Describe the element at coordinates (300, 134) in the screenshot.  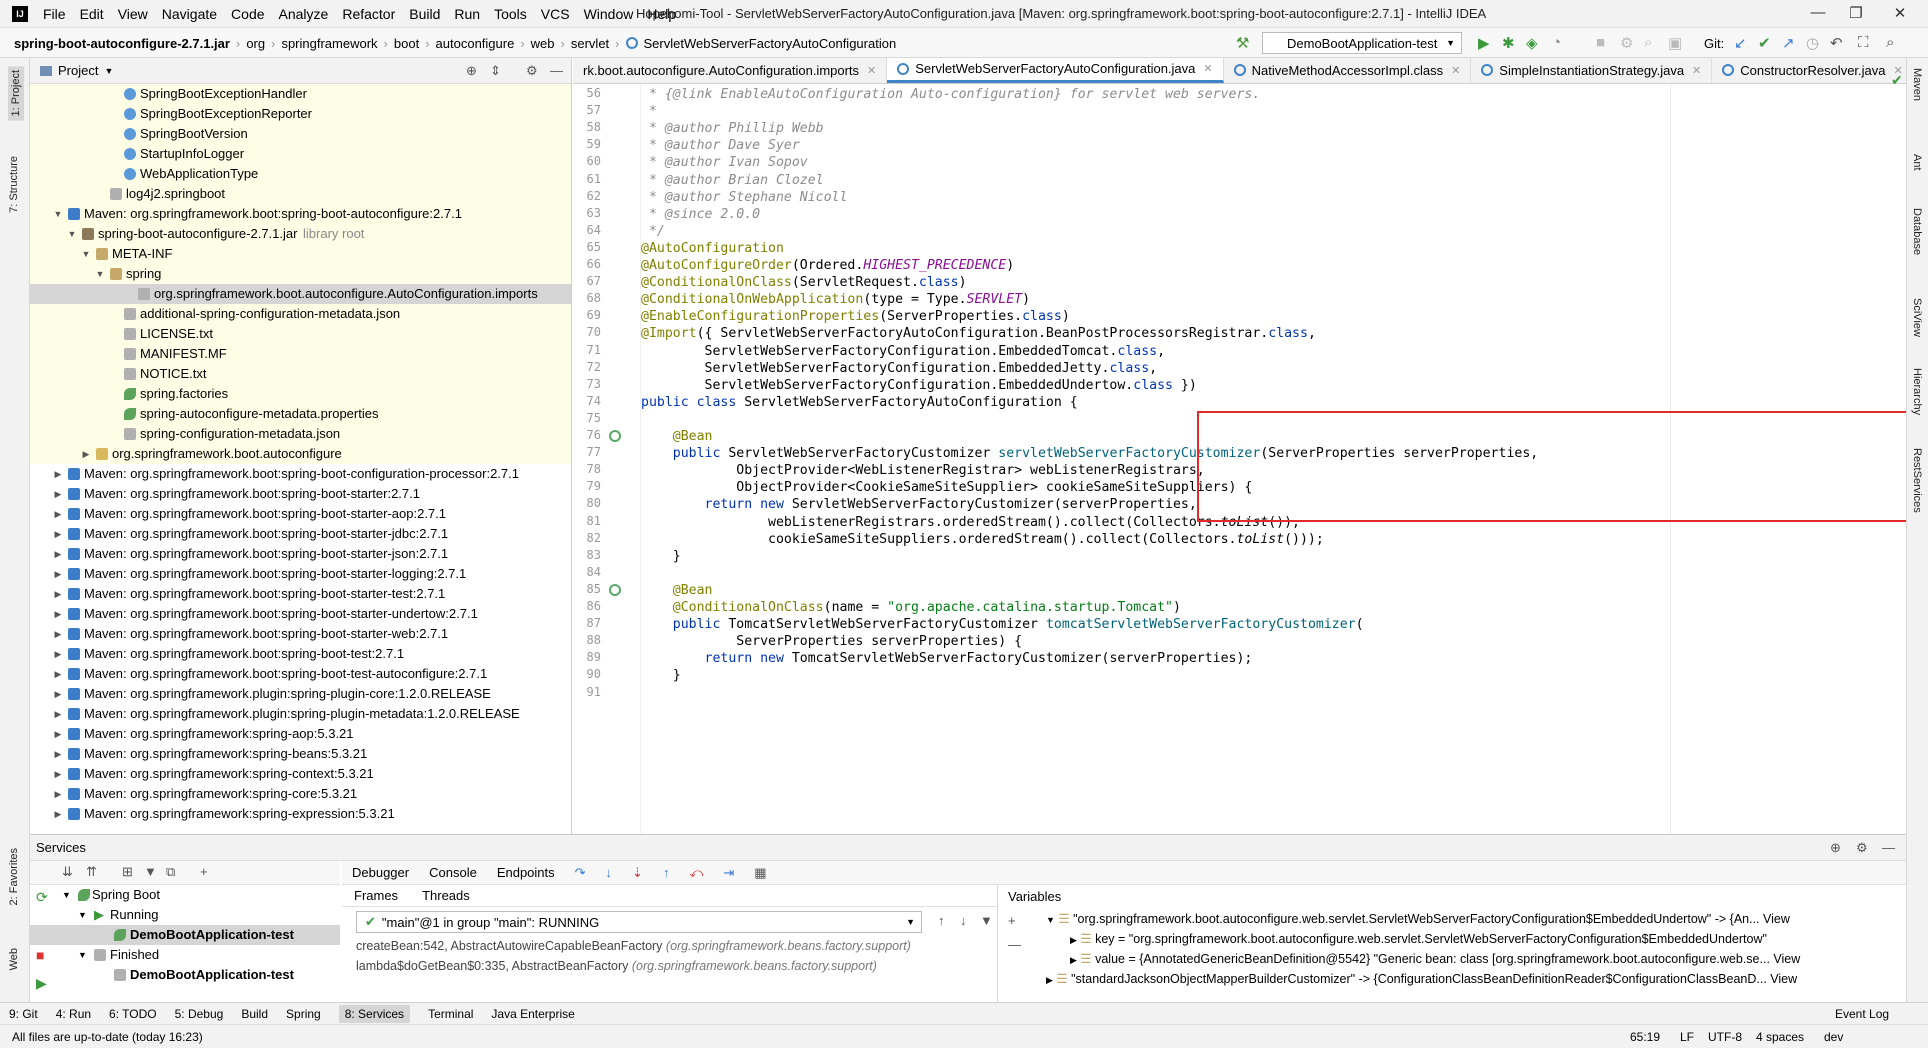
I see `project-tree-item: SpringBootVersion` at that location.